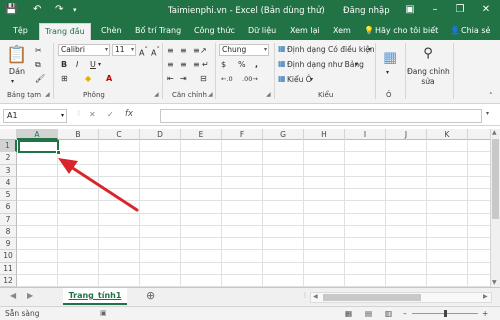  What do you see at coordinates (368, 313) in the screenshot?
I see `page-layout-view-icon: ▤` at bounding box center [368, 313].